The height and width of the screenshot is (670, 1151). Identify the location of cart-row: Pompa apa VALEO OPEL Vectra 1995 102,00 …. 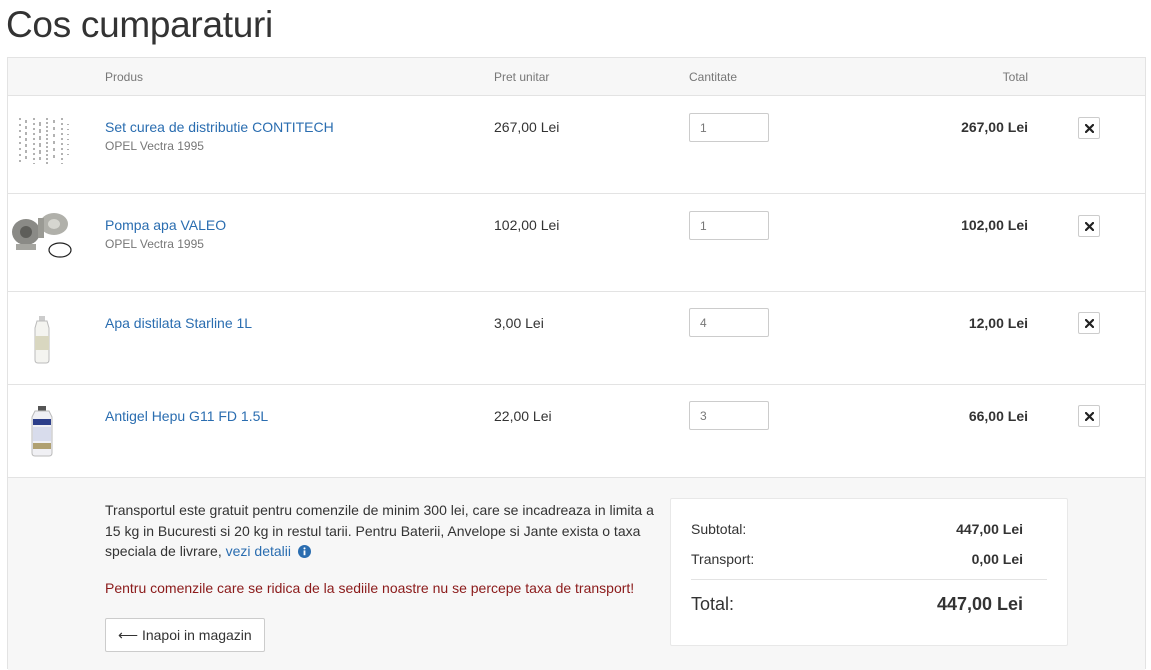
(576, 243).